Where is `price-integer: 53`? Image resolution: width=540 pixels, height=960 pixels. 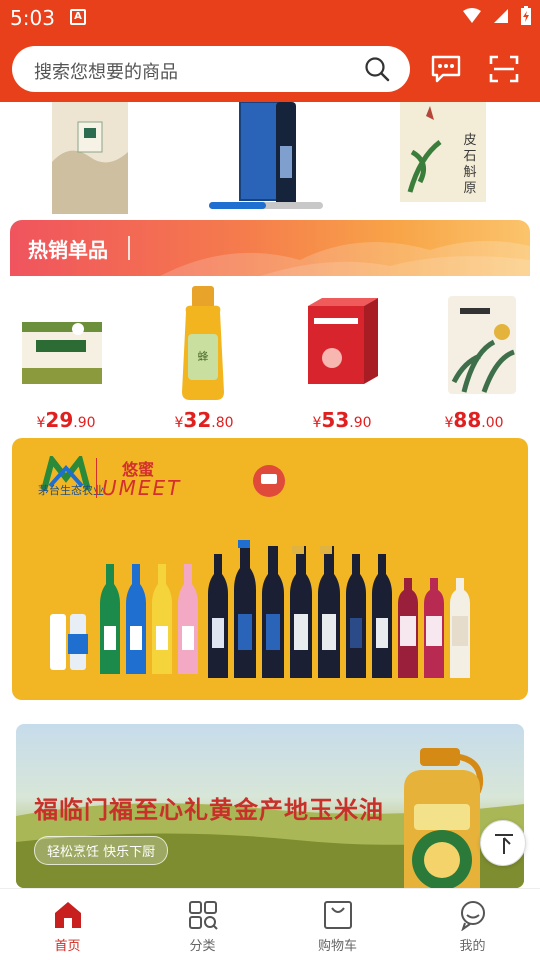
price-integer: 53 is located at coordinates (335, 420).